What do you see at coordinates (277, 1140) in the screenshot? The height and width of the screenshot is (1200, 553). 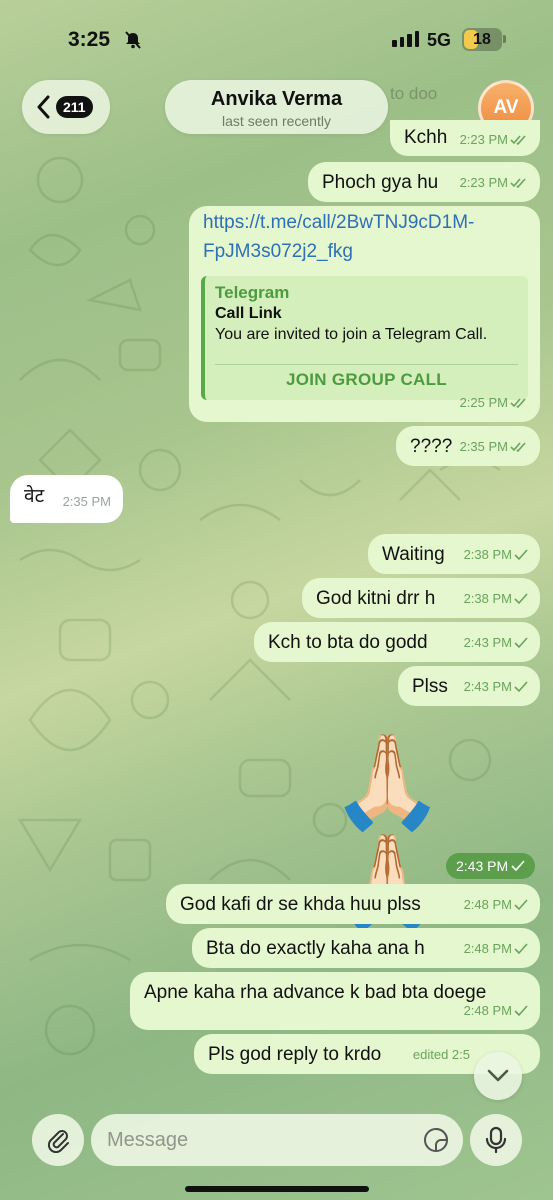 I see `message-input: Message` at bounding box center [277, 1140].